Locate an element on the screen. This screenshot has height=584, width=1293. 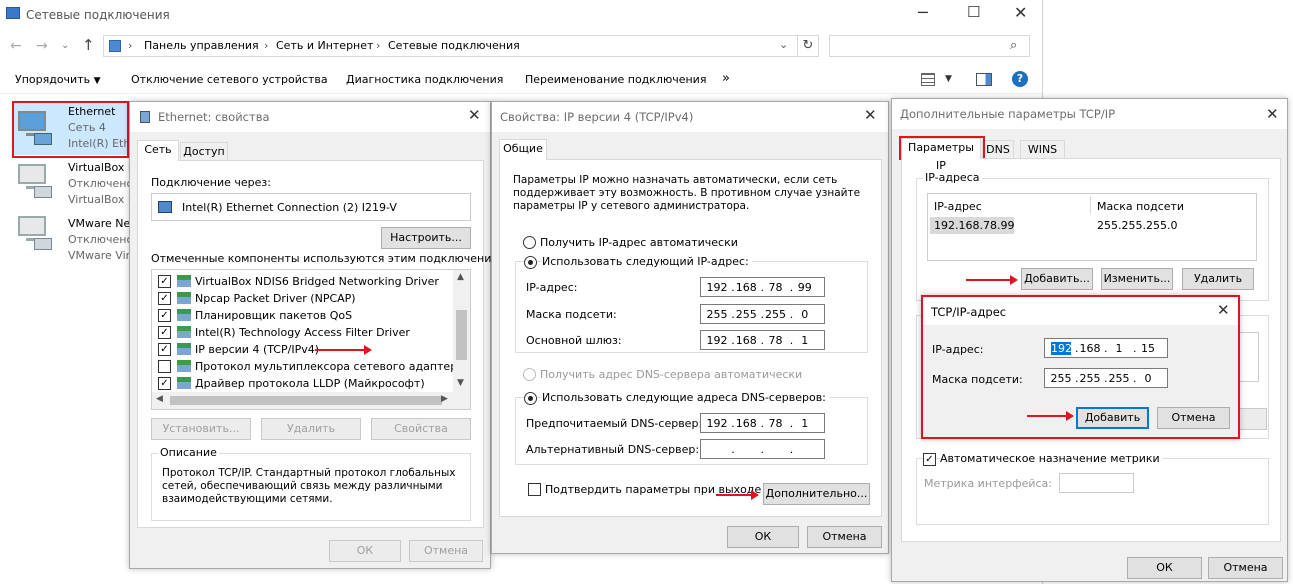
view-options-icon is located at coordinates (928, 79).